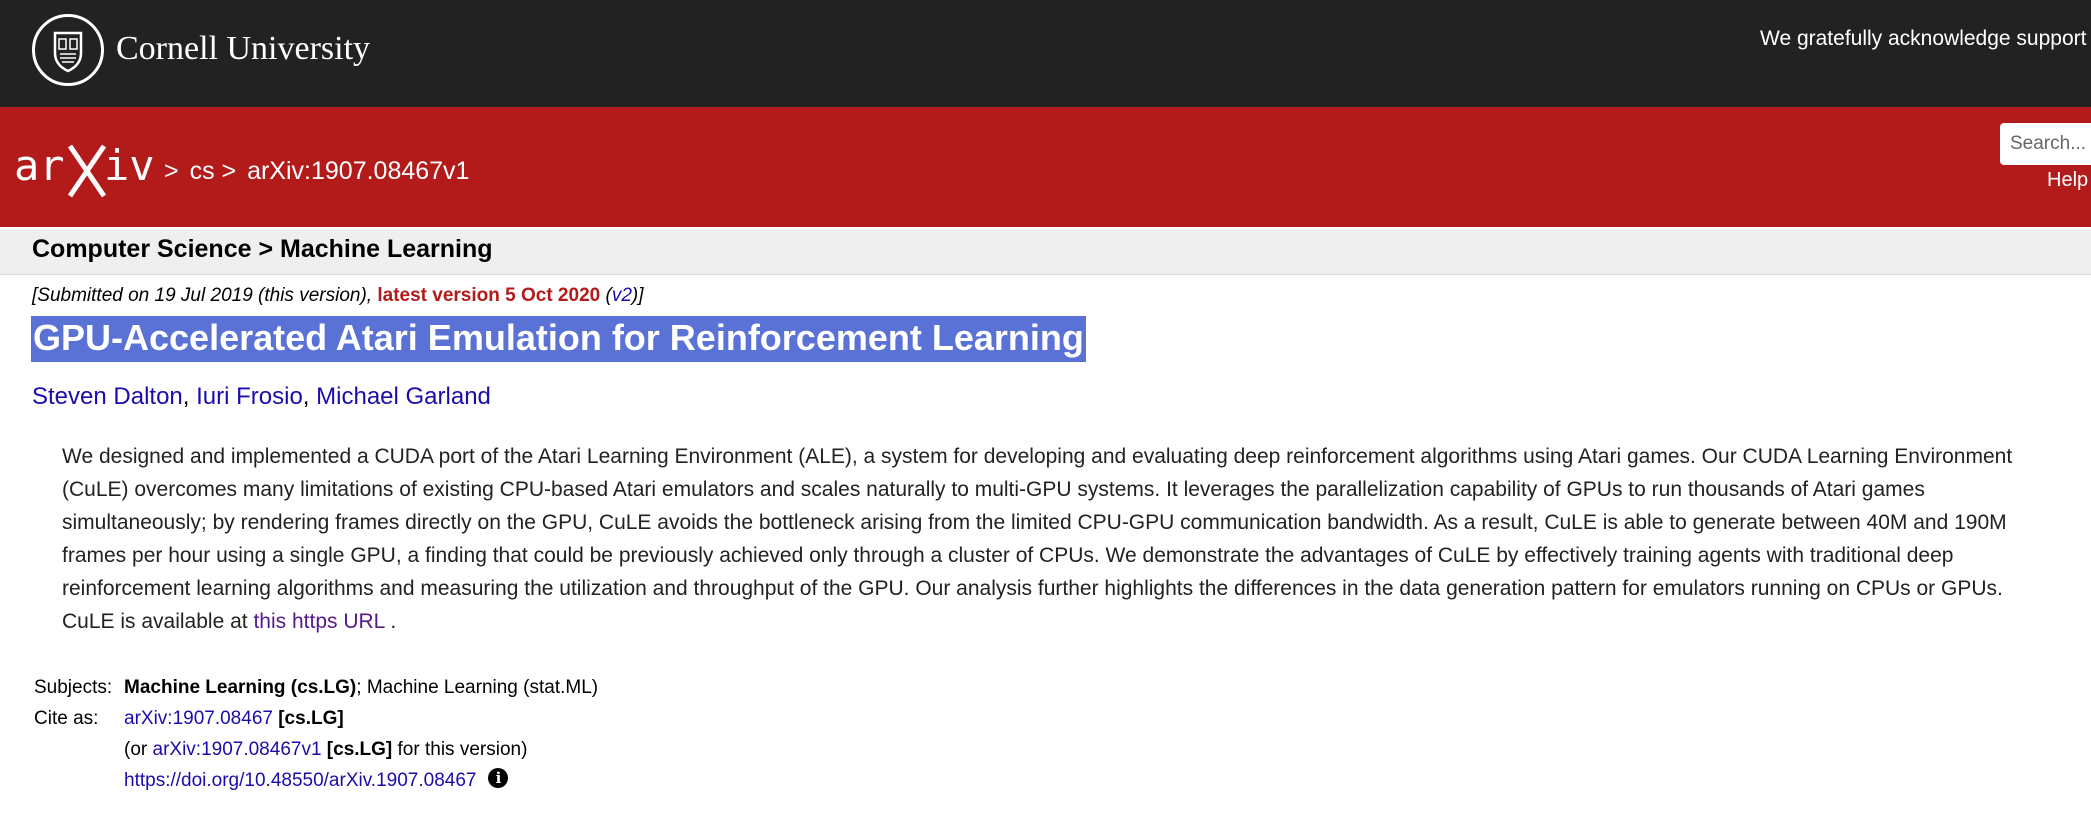 This screenshot has width=2091, height=813. I want to click on cite-value: arXiv:1907.08467 [cs.LG], so click(234, 718).